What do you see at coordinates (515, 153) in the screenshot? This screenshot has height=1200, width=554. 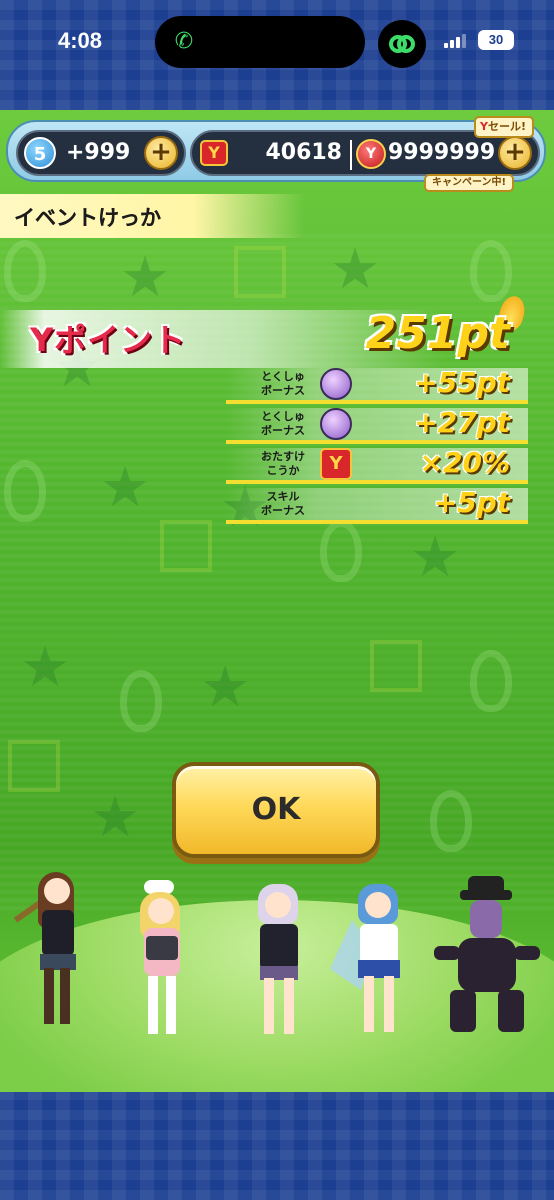 I see `add-coin-button: +` at bounding box center [515, 153].